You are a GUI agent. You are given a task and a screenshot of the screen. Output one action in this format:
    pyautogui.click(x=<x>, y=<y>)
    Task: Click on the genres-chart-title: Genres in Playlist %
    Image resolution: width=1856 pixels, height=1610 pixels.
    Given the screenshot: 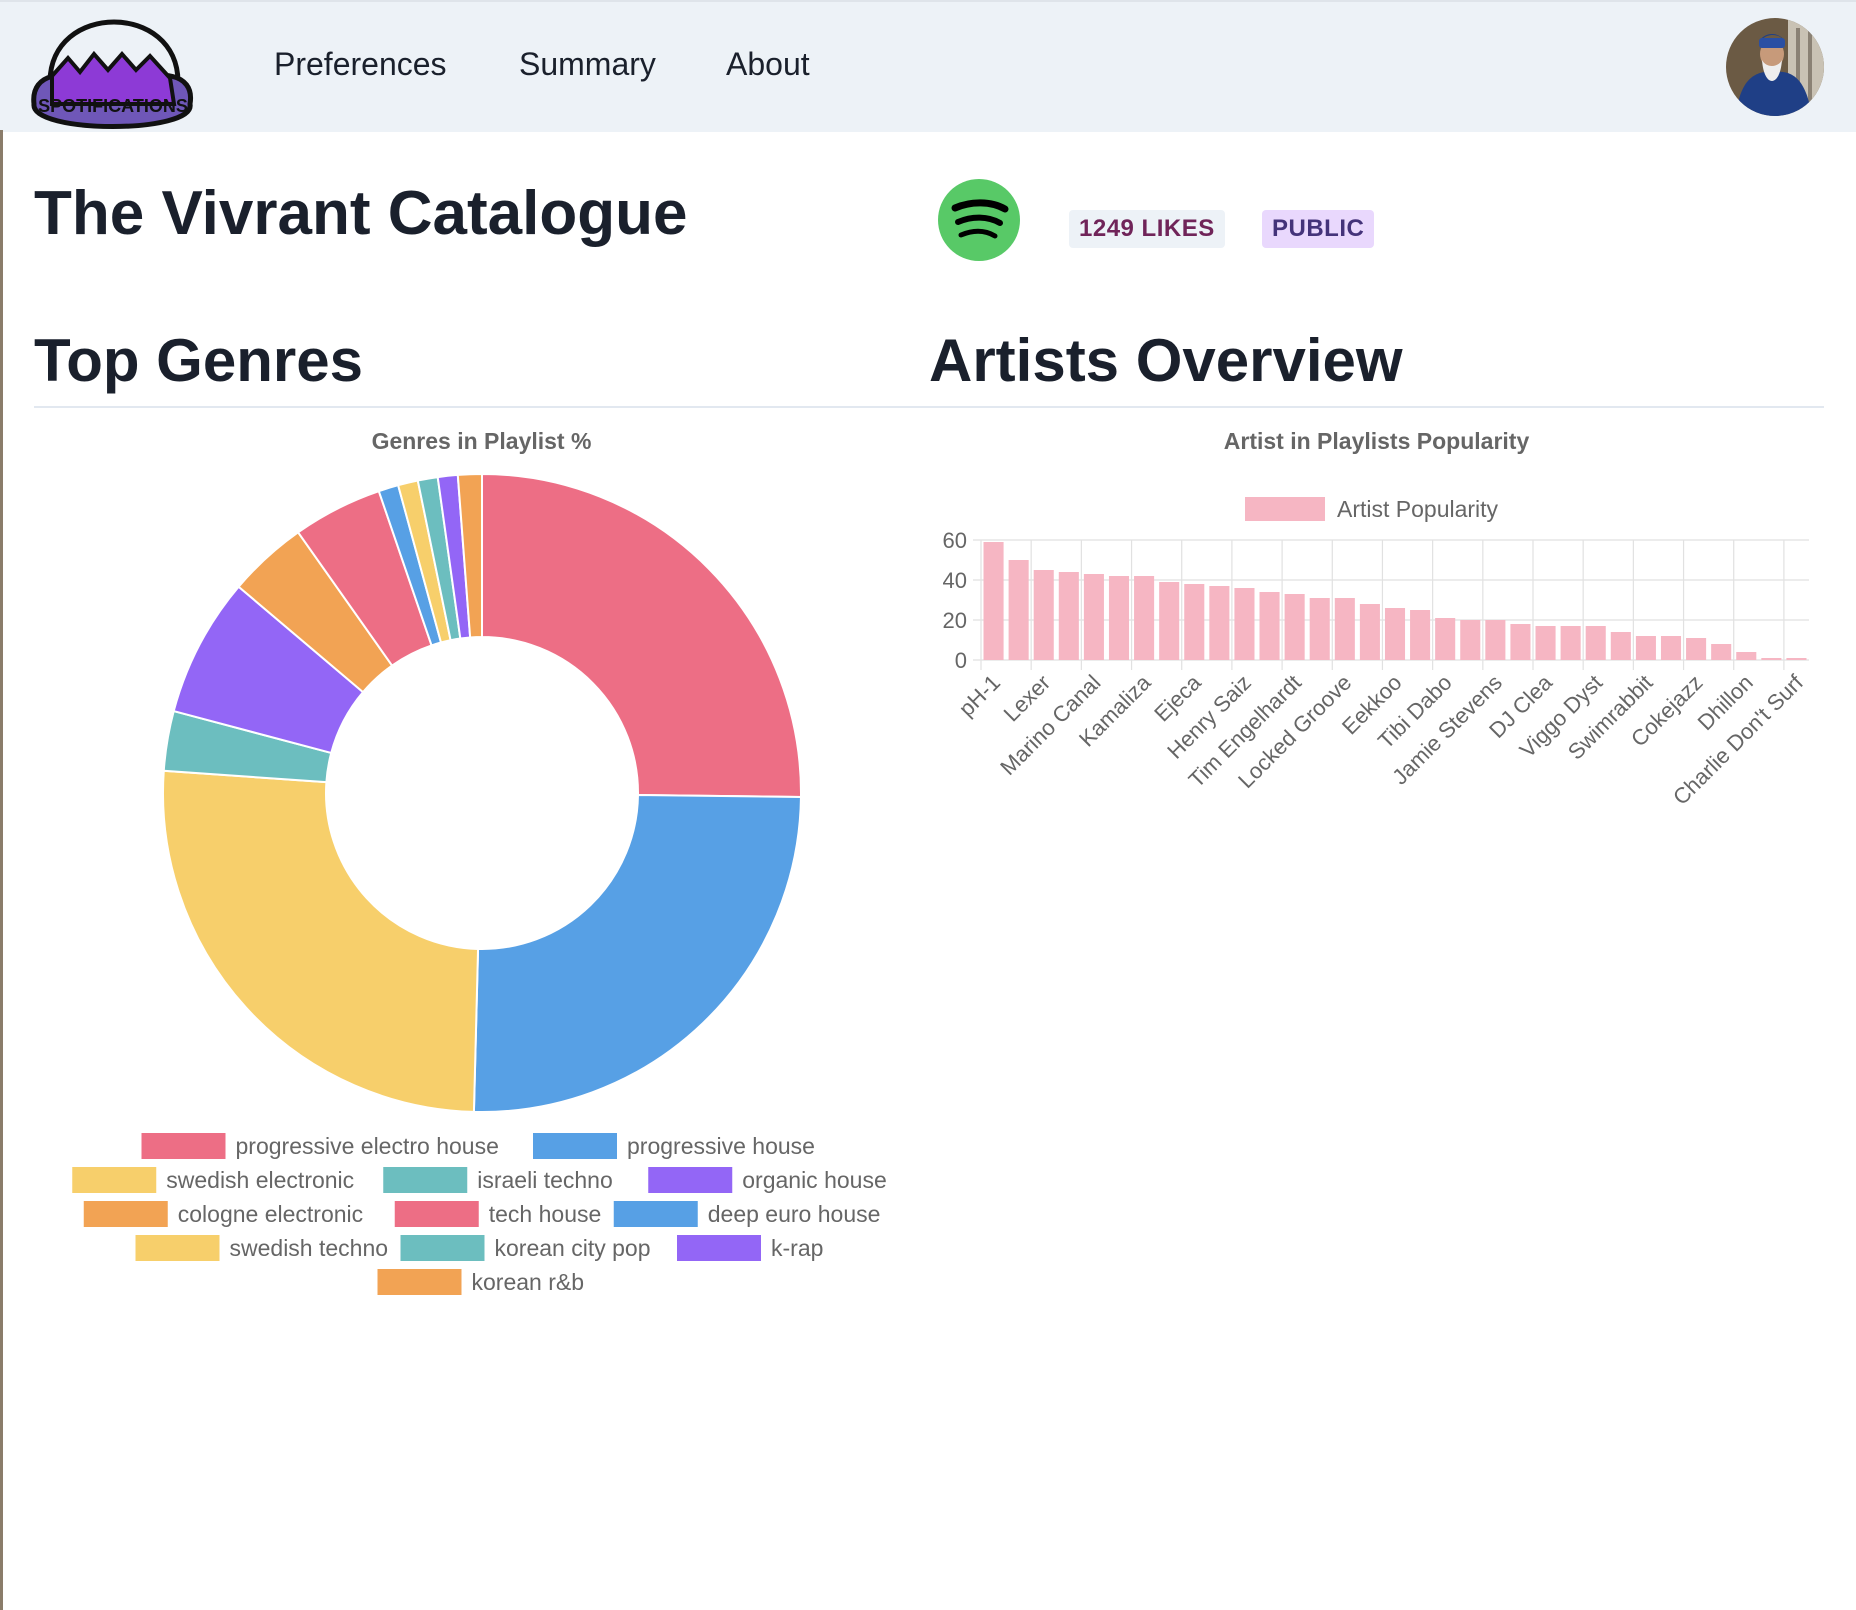 What is the action you would take?
    pyautogui.click(x=481, y=441)
    